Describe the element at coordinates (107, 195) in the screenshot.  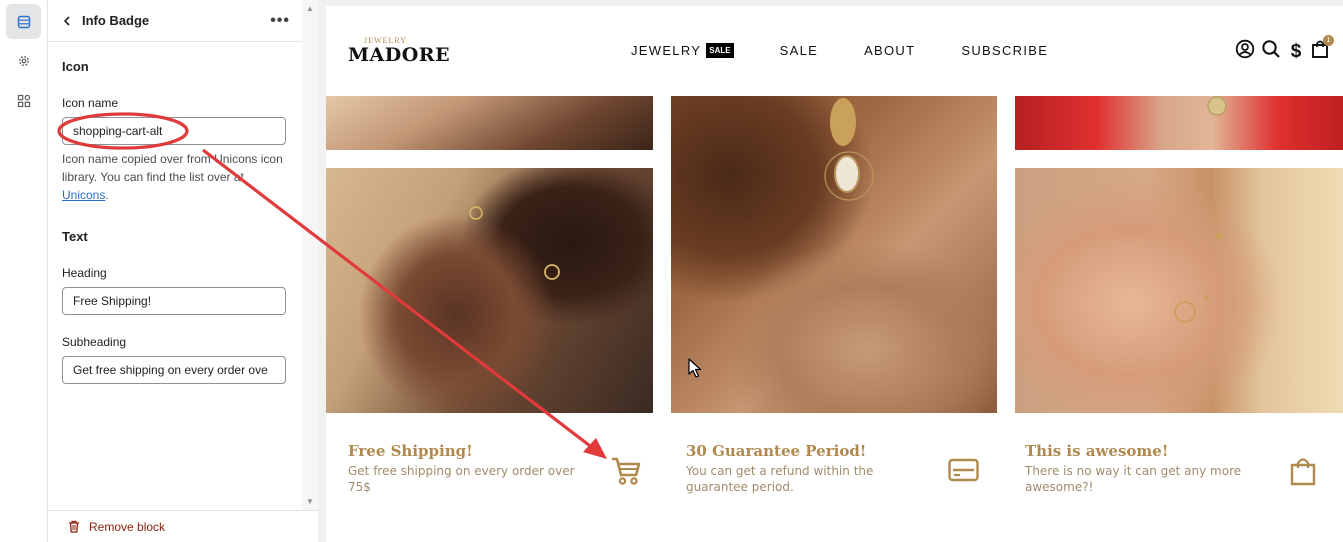
I see `help-text-end: .` at that location.